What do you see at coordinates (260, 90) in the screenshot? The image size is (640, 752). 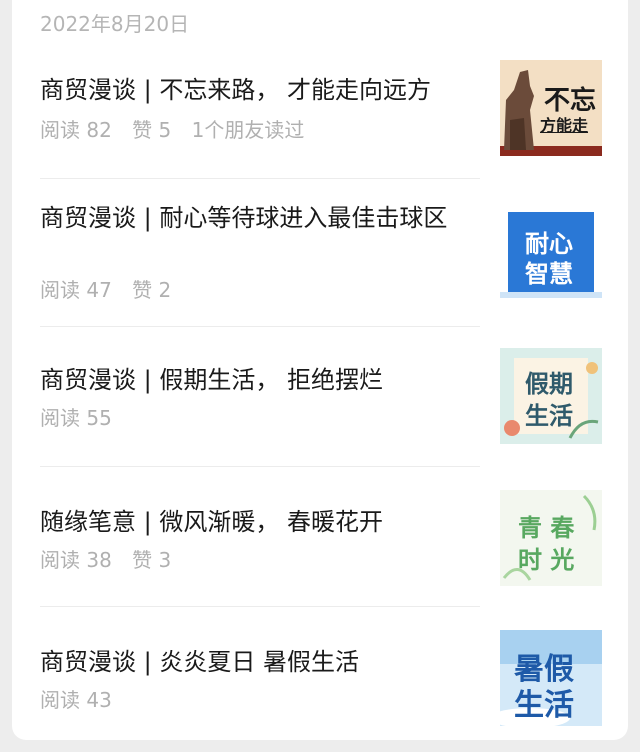 I see `article-title: 商贸漫谈 | 不忘来路， 才能走向远方` at bounding box center [260, 90].